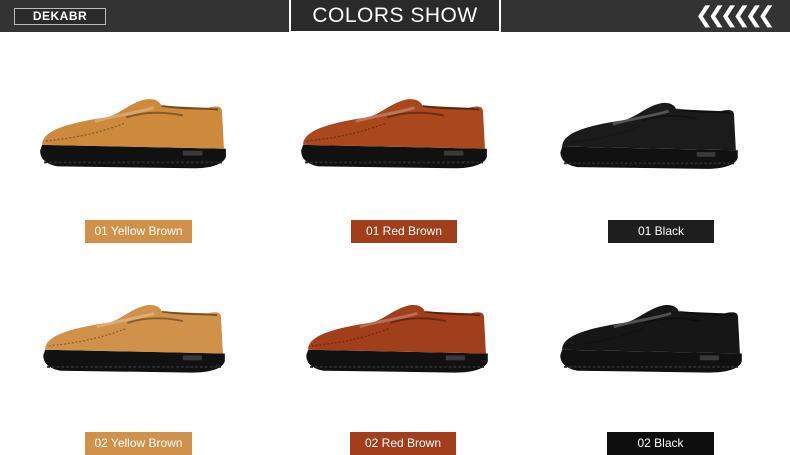 The width and height of the screenshot is (790, 455). I want to click on variant-label-02-red-brown: 02 Red Brown, so click(403, 443).